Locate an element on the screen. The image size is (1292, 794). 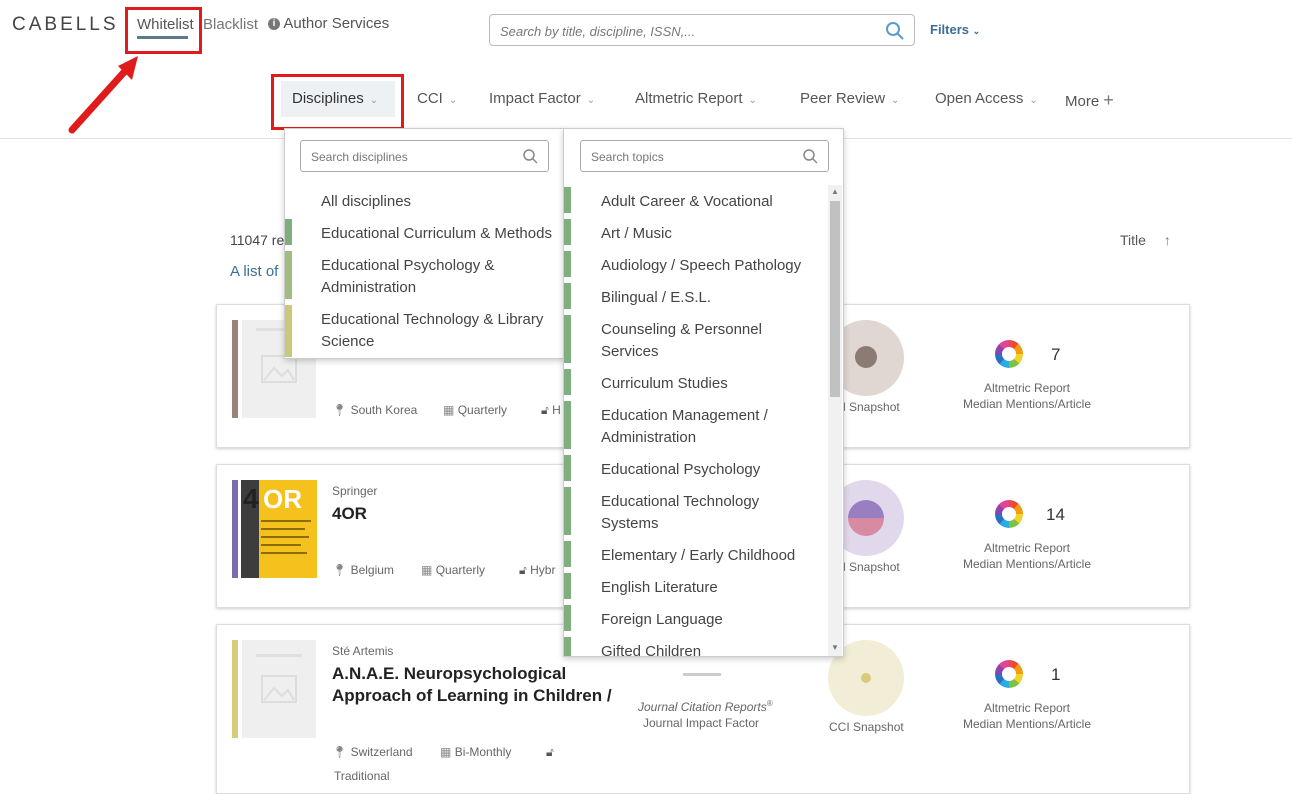
tab-blacklist: Blacklist is located at coordinates (230, 24).